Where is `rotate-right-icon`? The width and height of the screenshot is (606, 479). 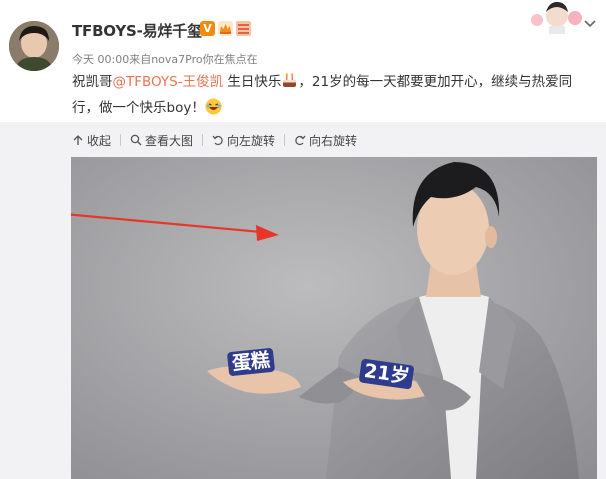
rotate-right-icon is located at coordinates (300, 140).